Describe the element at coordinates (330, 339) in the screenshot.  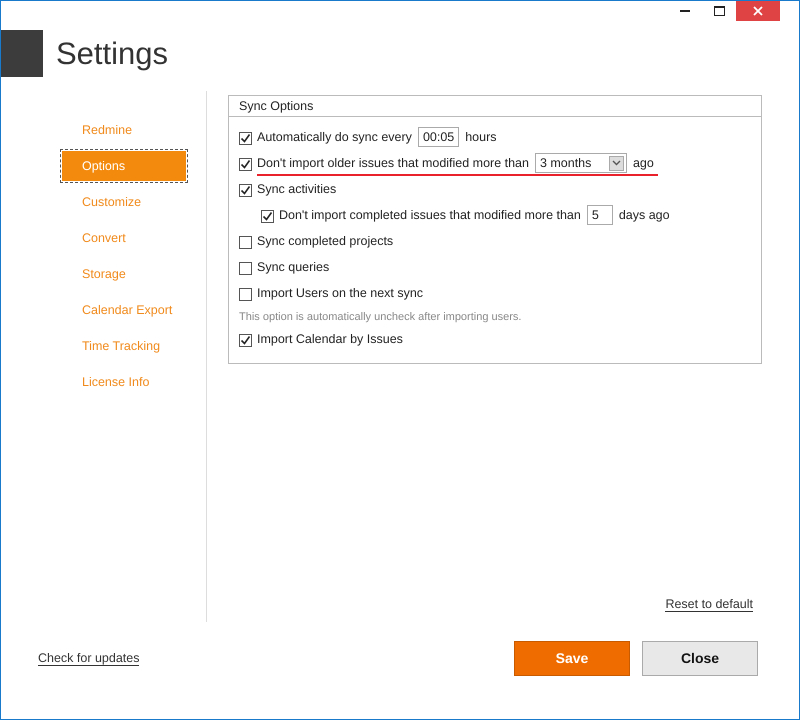
I see `option-label: Import Calendar by Issues` at that location.